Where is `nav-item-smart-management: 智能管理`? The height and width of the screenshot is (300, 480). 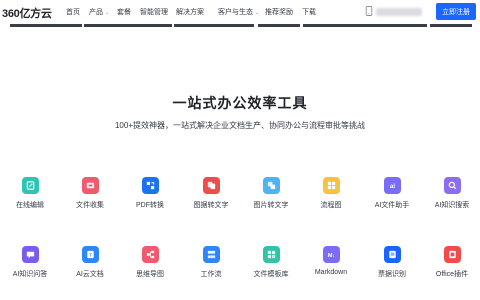 nav-item-smart-management: 智能管理 is located at coordinates (154, 12).